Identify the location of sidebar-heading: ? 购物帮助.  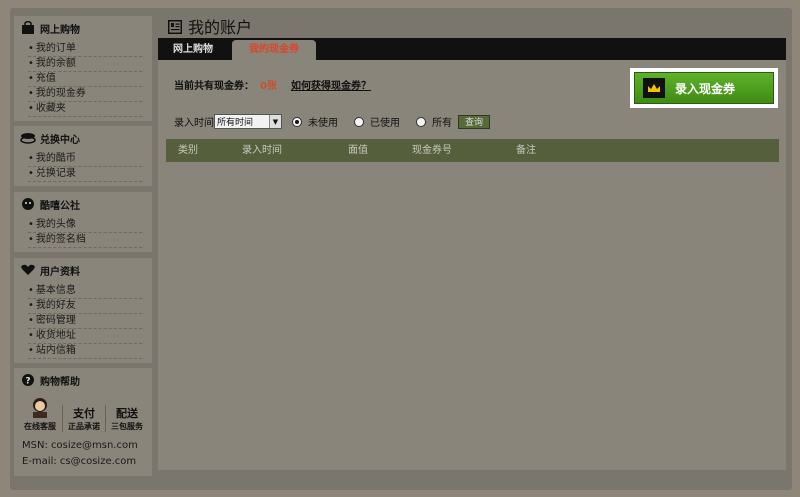
(83, 380).